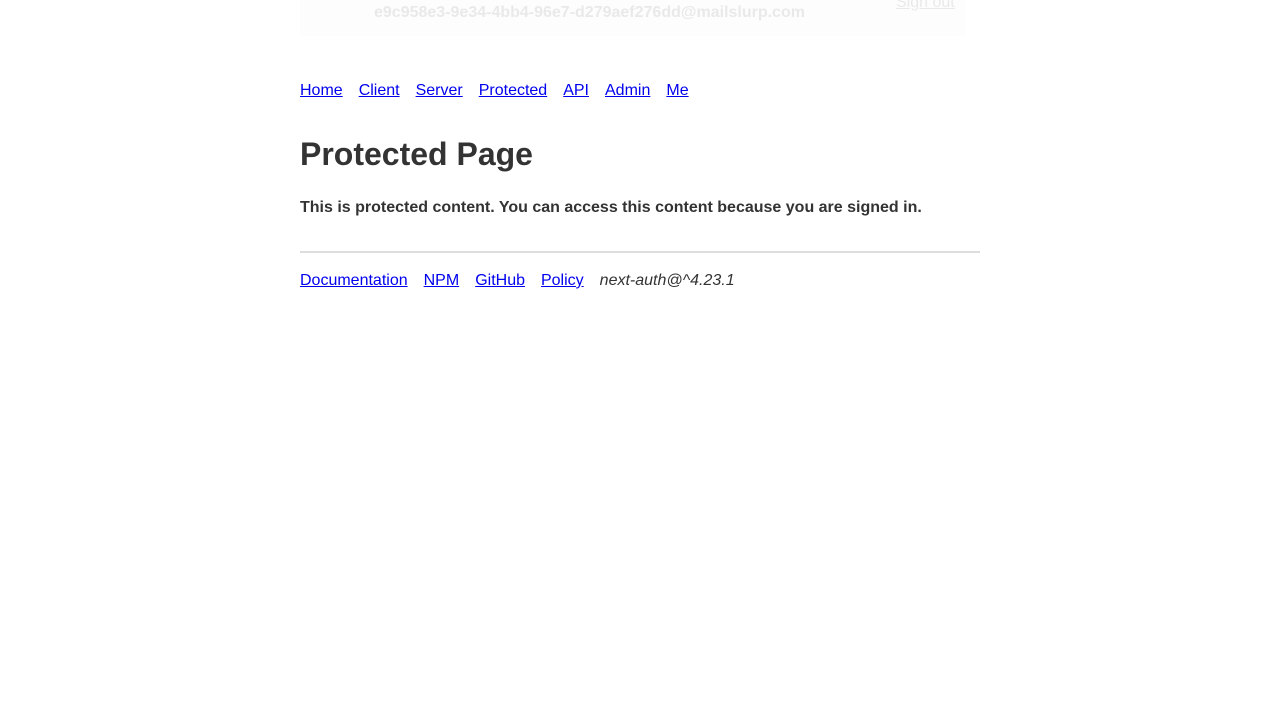 The image size is (1280, 720). I want to click on main-nav: Home Client Server Protected API Admin Me, so click(502, 91).